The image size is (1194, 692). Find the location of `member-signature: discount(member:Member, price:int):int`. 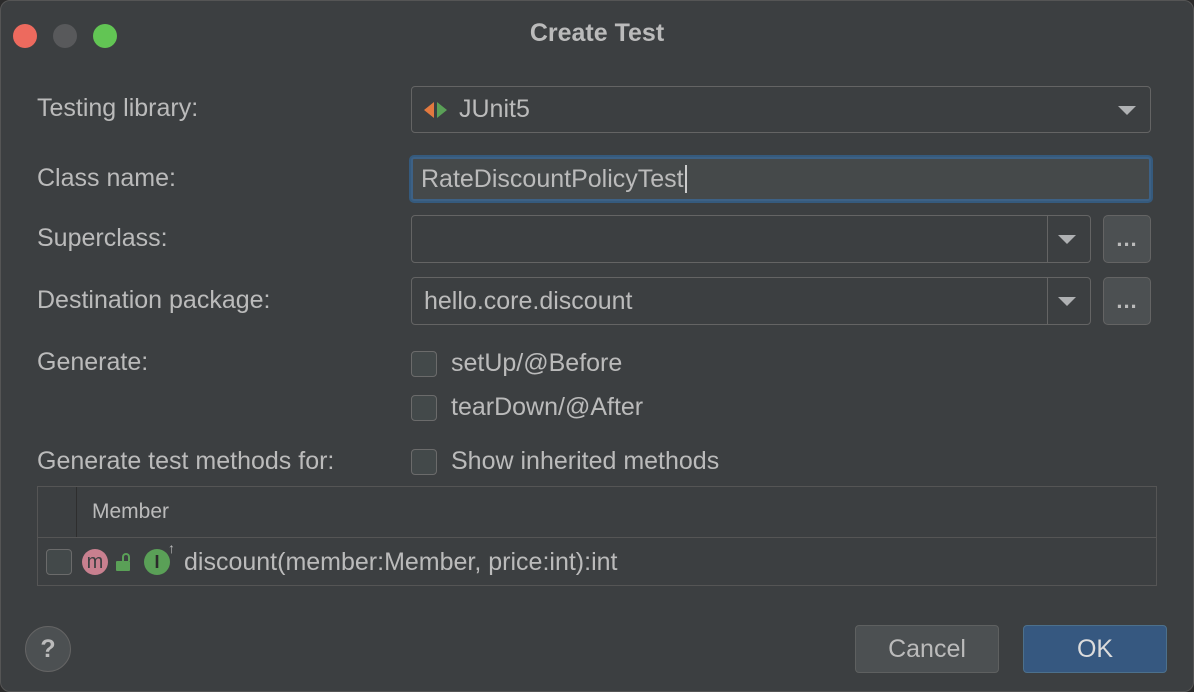

member-signature: discount(member:Member, price:int):int is located at coordinates (401, 561).